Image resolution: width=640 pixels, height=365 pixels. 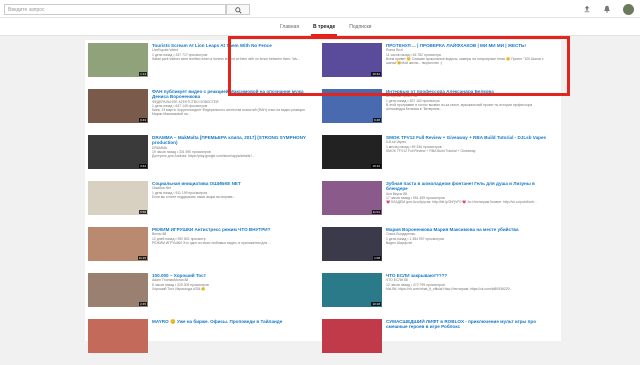 What do you see at coordinates (143, 304) in the screenshot?
I see `duration-badge: 2:45` at bounding box center [143, 304].